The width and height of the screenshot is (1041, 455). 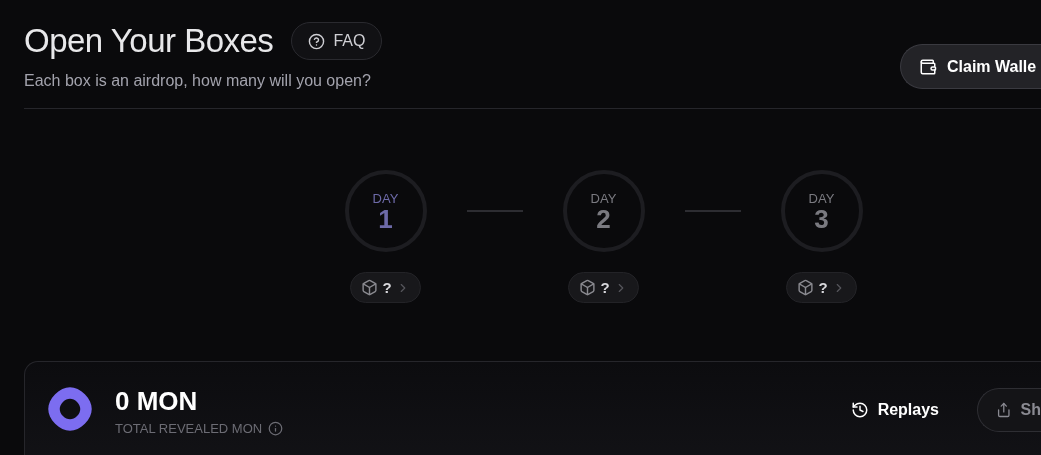 What do you see at coordinates (385, 218) in the screenshot?
I see `day-number: 1` at bounding box center [385, 218].